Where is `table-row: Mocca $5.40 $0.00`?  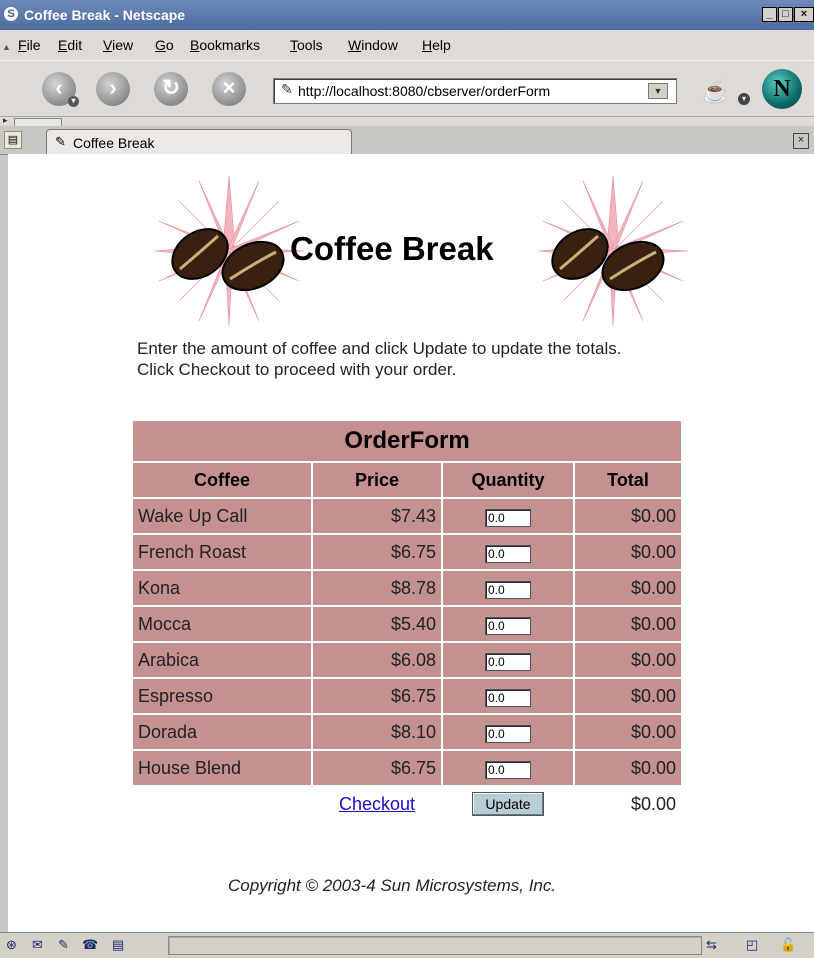 table-row: Mocca $5.40 $0.00 is located at coordinates (407, 624).